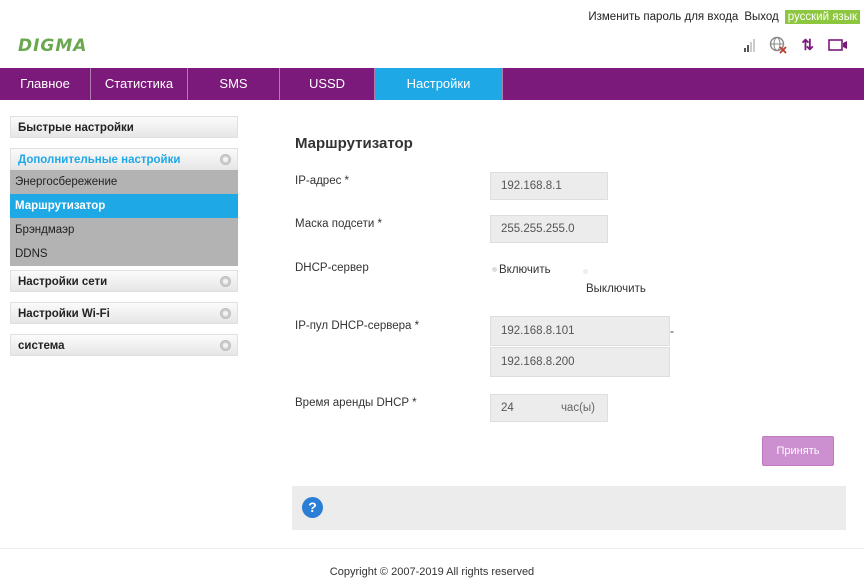 The width and height of the screenshot is (864, 583). I want to click on digma-logo: DIGMA, so click(53, 46).